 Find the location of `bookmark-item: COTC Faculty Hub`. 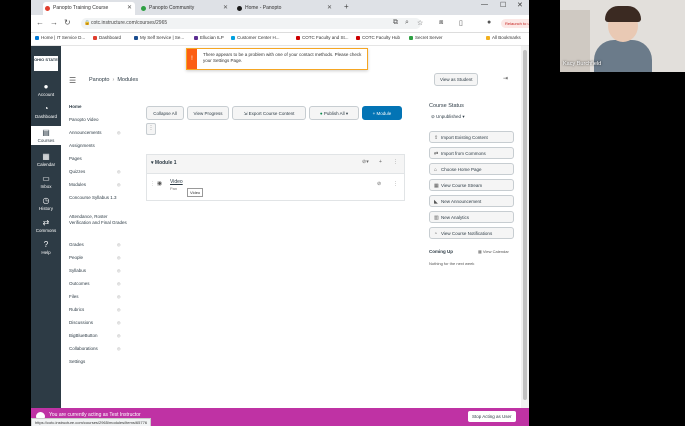

bookmark-item: COTC Faculty Hub is located at coordinates (378, 37).